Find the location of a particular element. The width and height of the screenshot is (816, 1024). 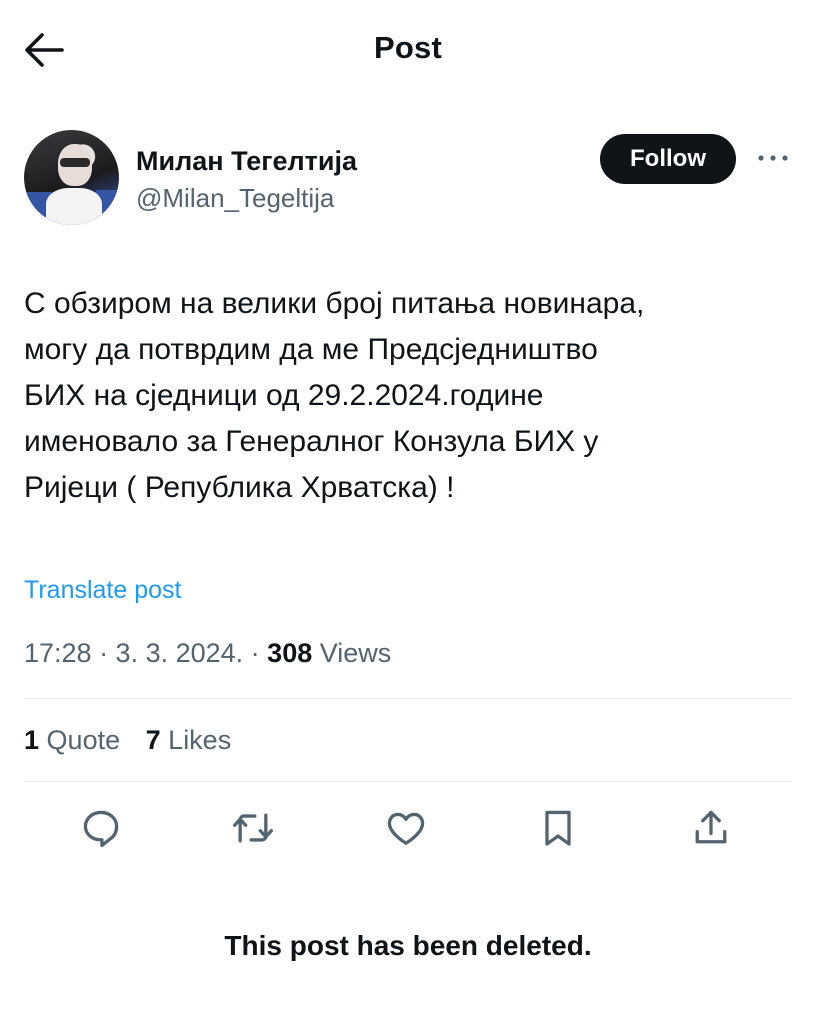

likes-count: 7 is located at coordinates (153, 740).